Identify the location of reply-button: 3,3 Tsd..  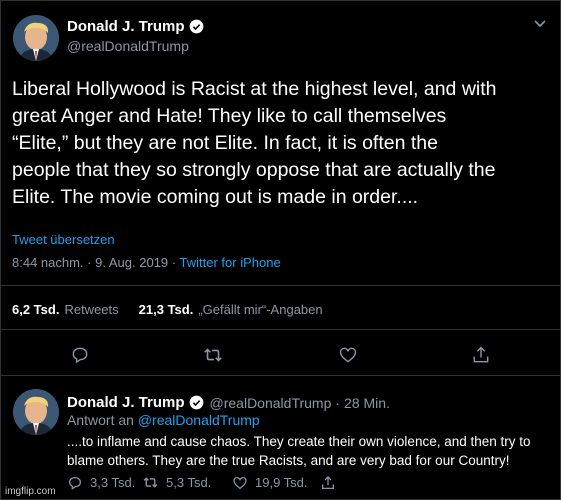
(104, 483).